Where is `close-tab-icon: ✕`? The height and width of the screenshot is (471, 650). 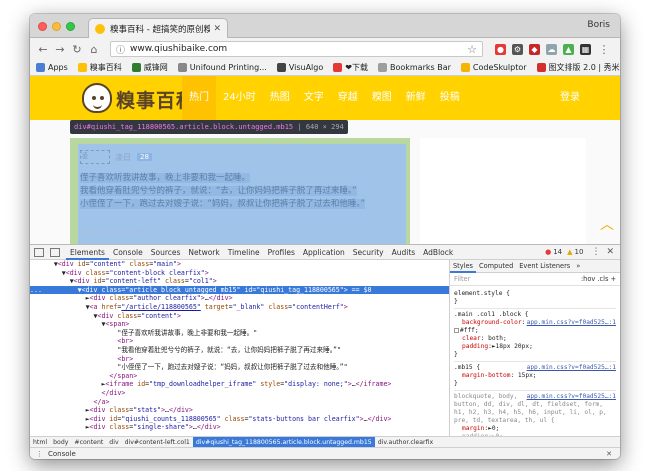 close-tab-icon: ✕ is located at coordinates (217, 29).